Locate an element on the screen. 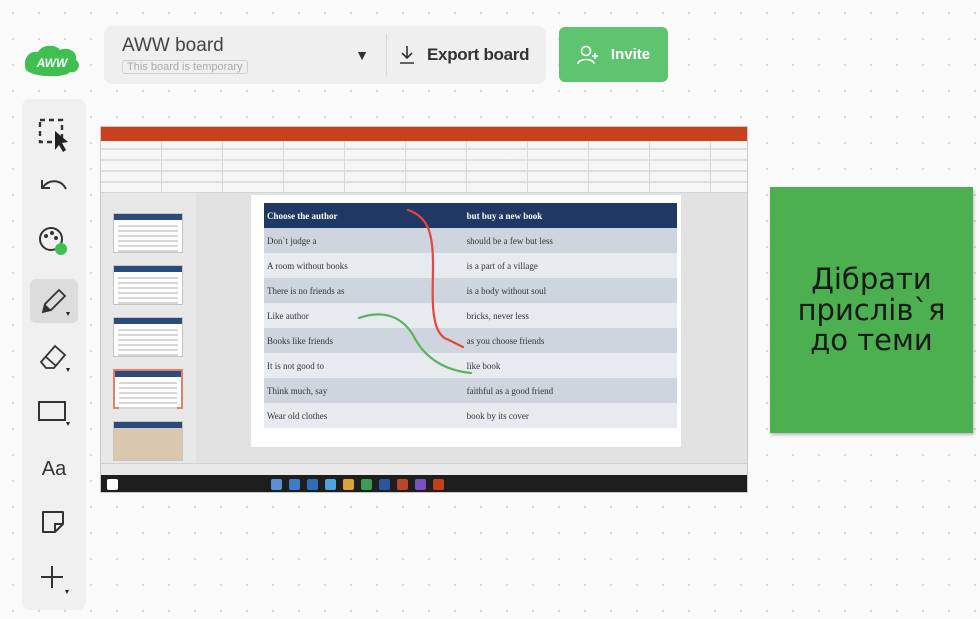 Image resolution: width=980 pixels, height=619 pixels. selection-cursor-icon is located at coordinates (53, 135).